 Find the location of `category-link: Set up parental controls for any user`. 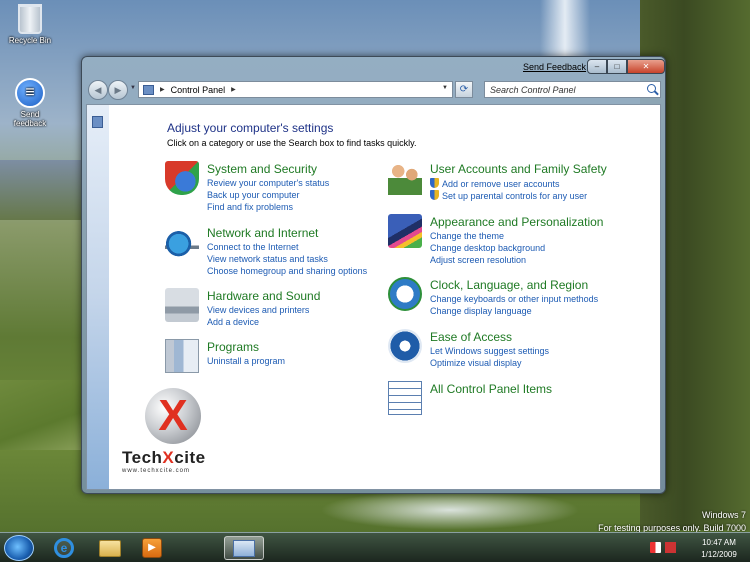

category-link: Set up parental controls for any user is located at coordinates (508, 195).